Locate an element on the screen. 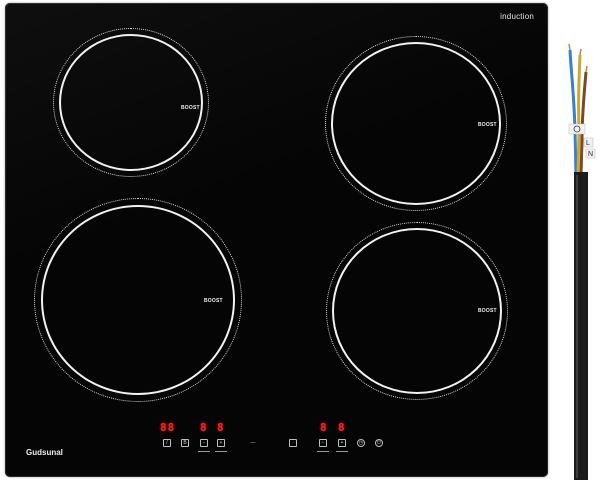 The image size is (600, 483). wire-label-l: L is located at coordinates (588, 143).